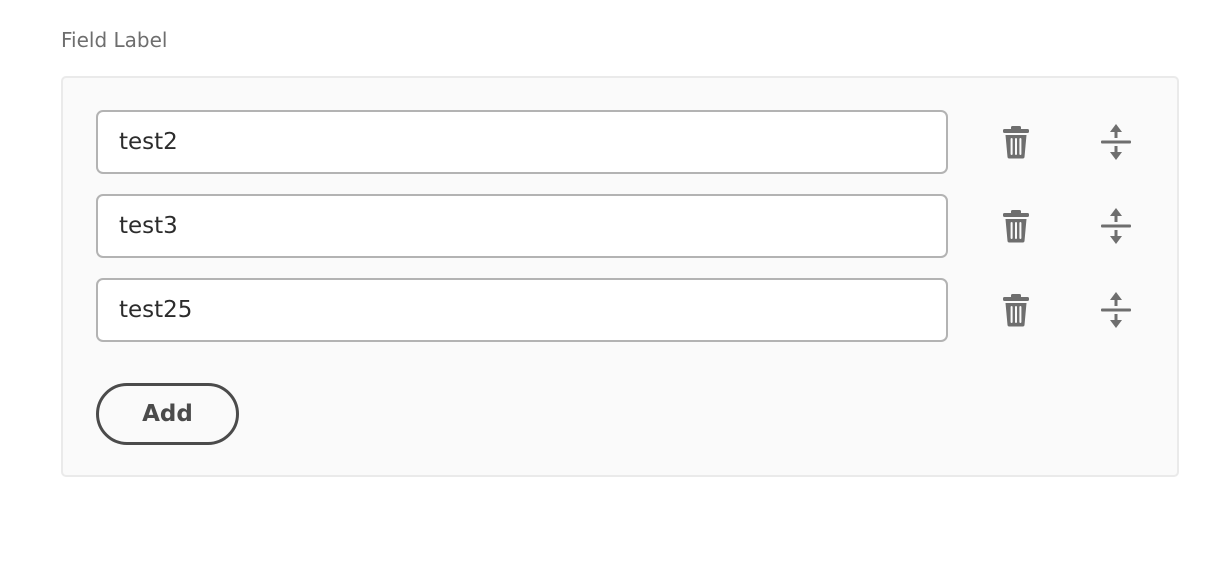 The height and width of the screenshot is (576, 1220). Describe the element at coordinates (167, 414) in the screenshot. I see `add-button: Add` at that location.